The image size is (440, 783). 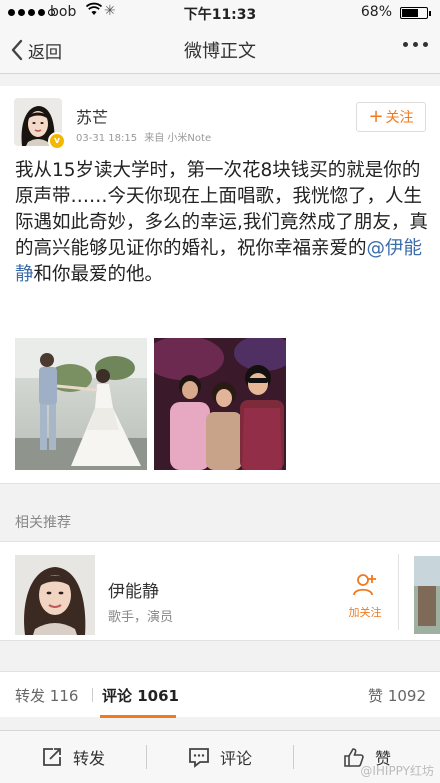 I want to click on post-source: 来自 小米Note, so click(x=178, y=138).